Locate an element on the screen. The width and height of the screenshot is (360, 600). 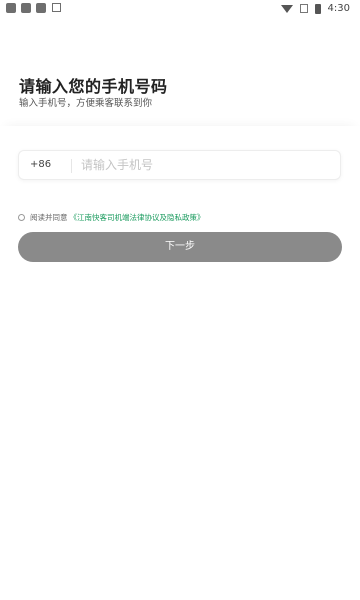
storage-icon is located at coordinates (56, 7).